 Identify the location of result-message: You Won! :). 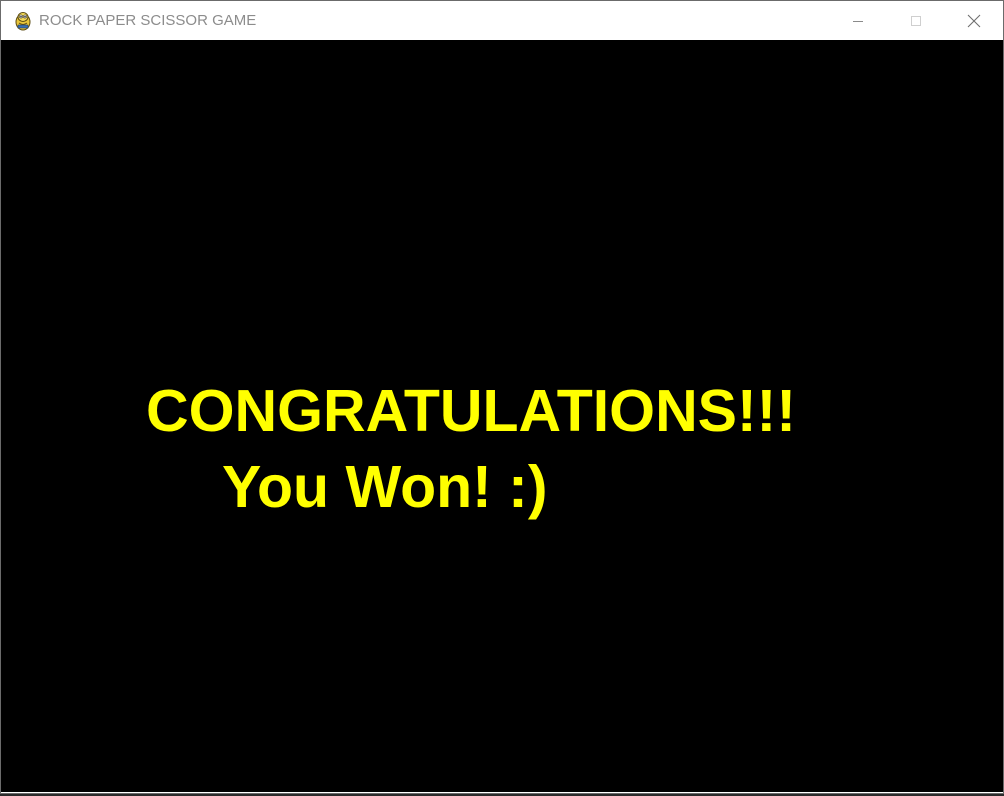
(385, 487).